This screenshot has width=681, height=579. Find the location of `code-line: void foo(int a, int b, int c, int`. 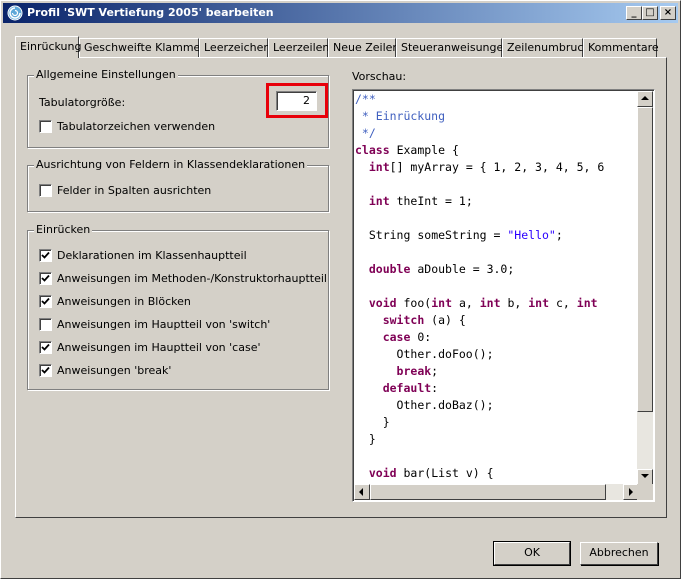

code-line: void foo(int a, int b, int c, int is located at coordinates (483, 303).